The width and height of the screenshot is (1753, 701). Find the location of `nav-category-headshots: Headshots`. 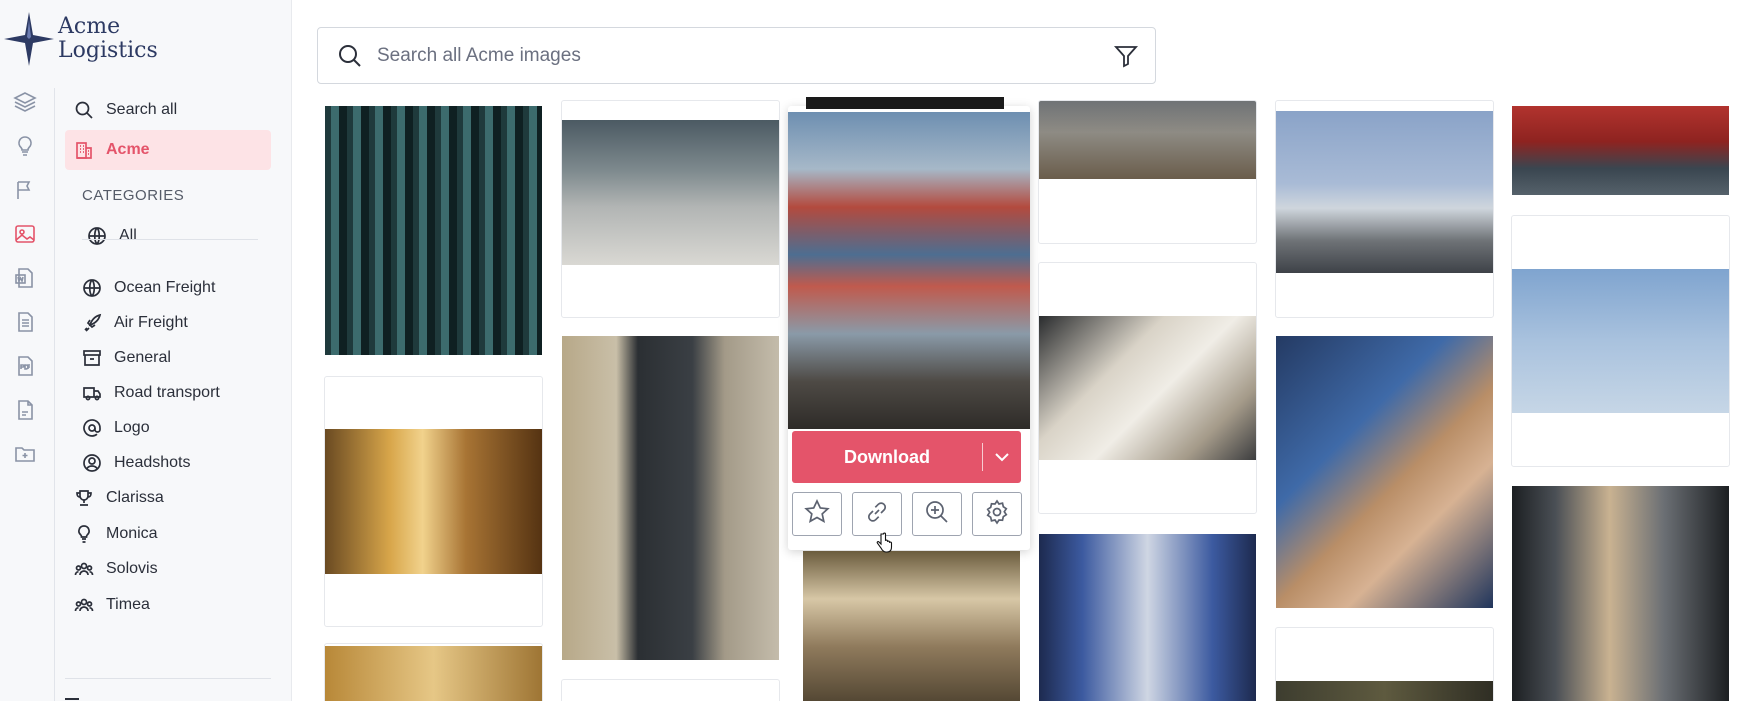

nav-category-headshots: Headshots is located at coordinates (159, 463).